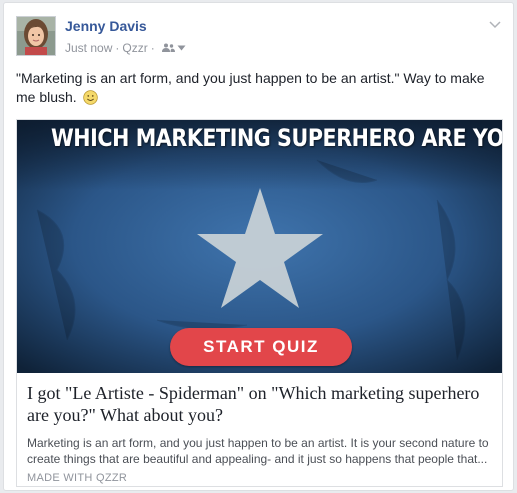 The height and width of the screenshot is (493, 517). What do you see at coordinates (168, 48) in the screenshot?
I see `friends-icon` at bounding box center [168, 48].